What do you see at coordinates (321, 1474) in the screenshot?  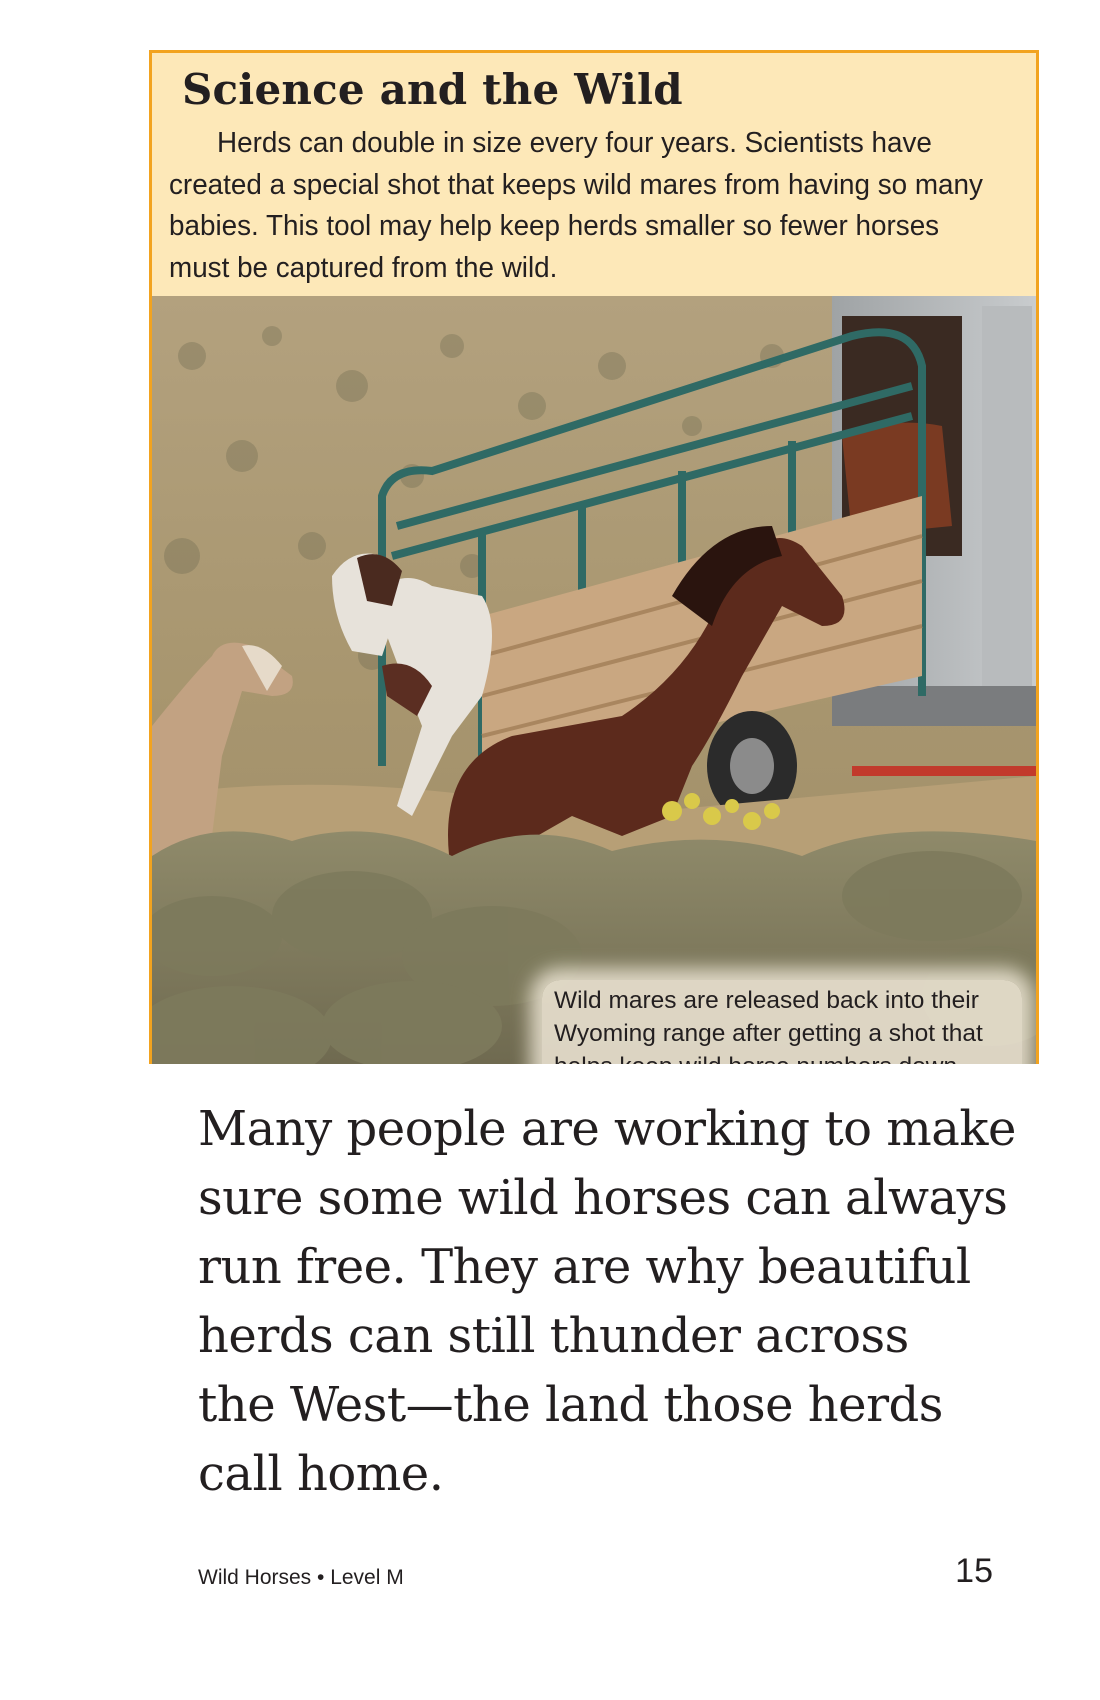 I see `body-line: call home.` at bounding box center [321, 1474].